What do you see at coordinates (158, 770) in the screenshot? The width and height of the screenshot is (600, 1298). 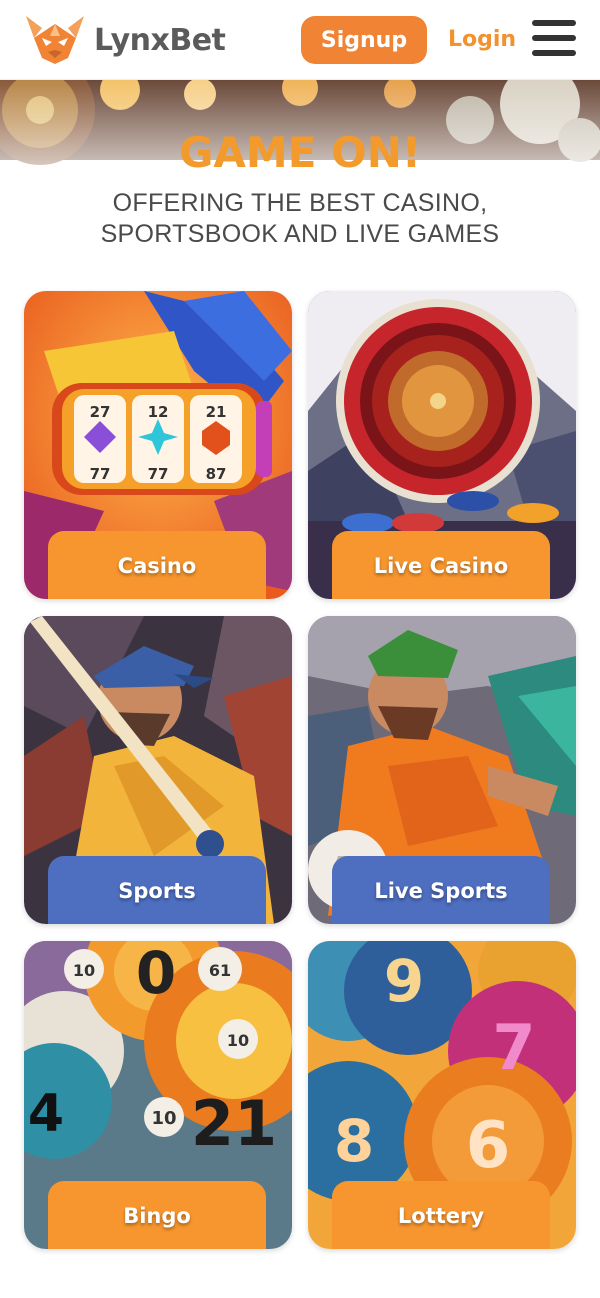 I see `sports-tile: Sports` at bounding box center [158, 770].